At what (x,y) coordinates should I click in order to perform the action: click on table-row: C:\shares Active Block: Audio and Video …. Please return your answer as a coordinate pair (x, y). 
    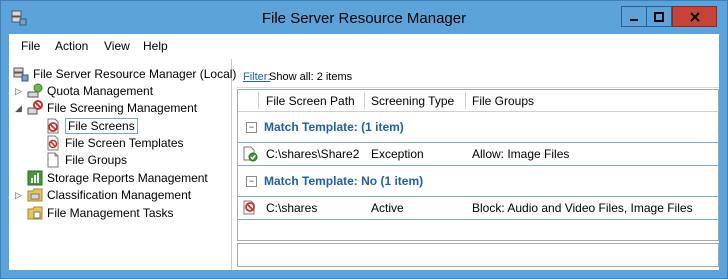
    Looking at the image, I should click on (478, 208).